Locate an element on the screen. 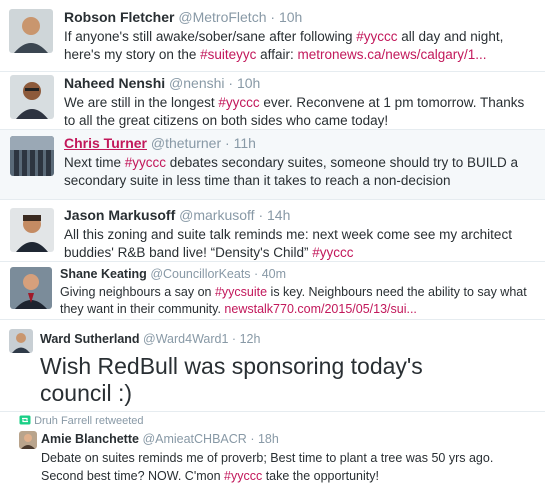 Image resolution: width=545 pixels, height=490 pixels. hashtag-link: #yycsuite is located at coordinates (241, 292).